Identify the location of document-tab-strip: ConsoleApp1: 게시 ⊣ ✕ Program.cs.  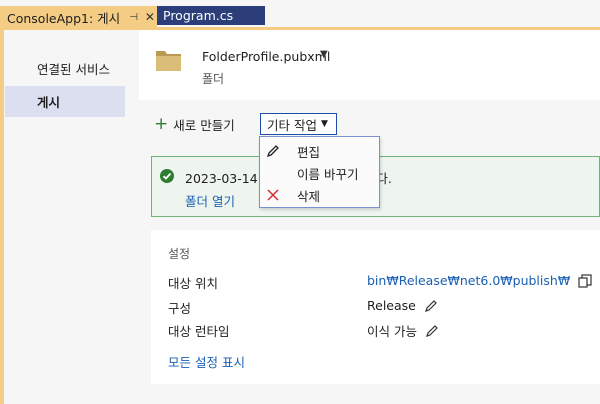
(300, 15).